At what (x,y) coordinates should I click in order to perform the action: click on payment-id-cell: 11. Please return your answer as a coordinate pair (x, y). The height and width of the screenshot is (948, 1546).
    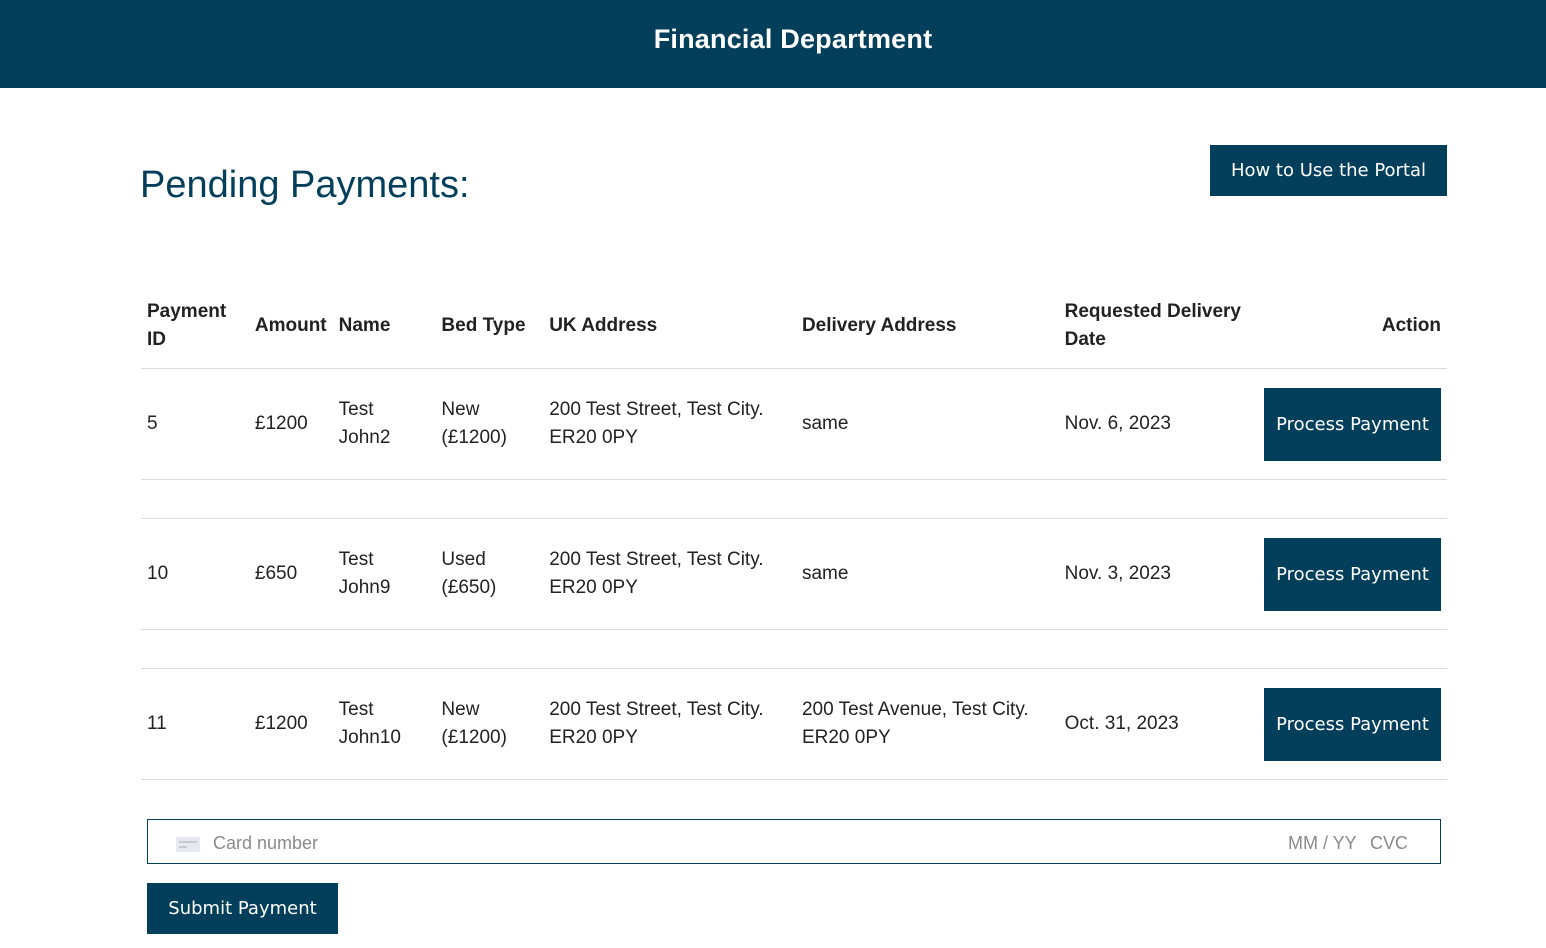
    Looking at the image, I should click on (195, 724).